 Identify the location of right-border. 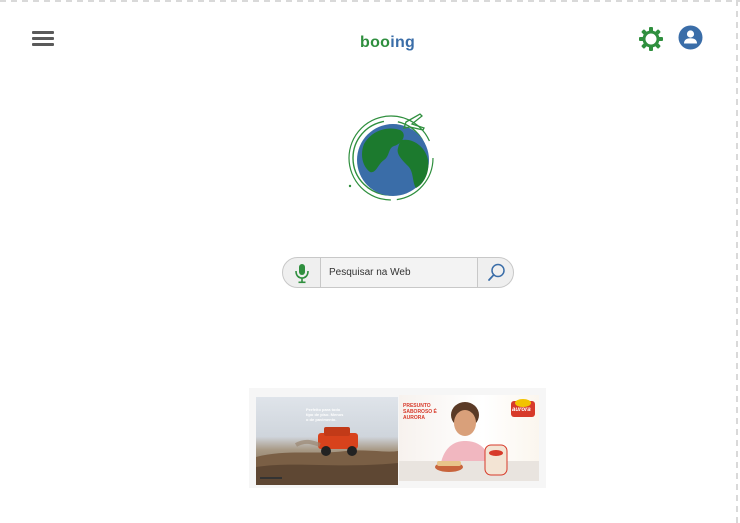
(737, 261).